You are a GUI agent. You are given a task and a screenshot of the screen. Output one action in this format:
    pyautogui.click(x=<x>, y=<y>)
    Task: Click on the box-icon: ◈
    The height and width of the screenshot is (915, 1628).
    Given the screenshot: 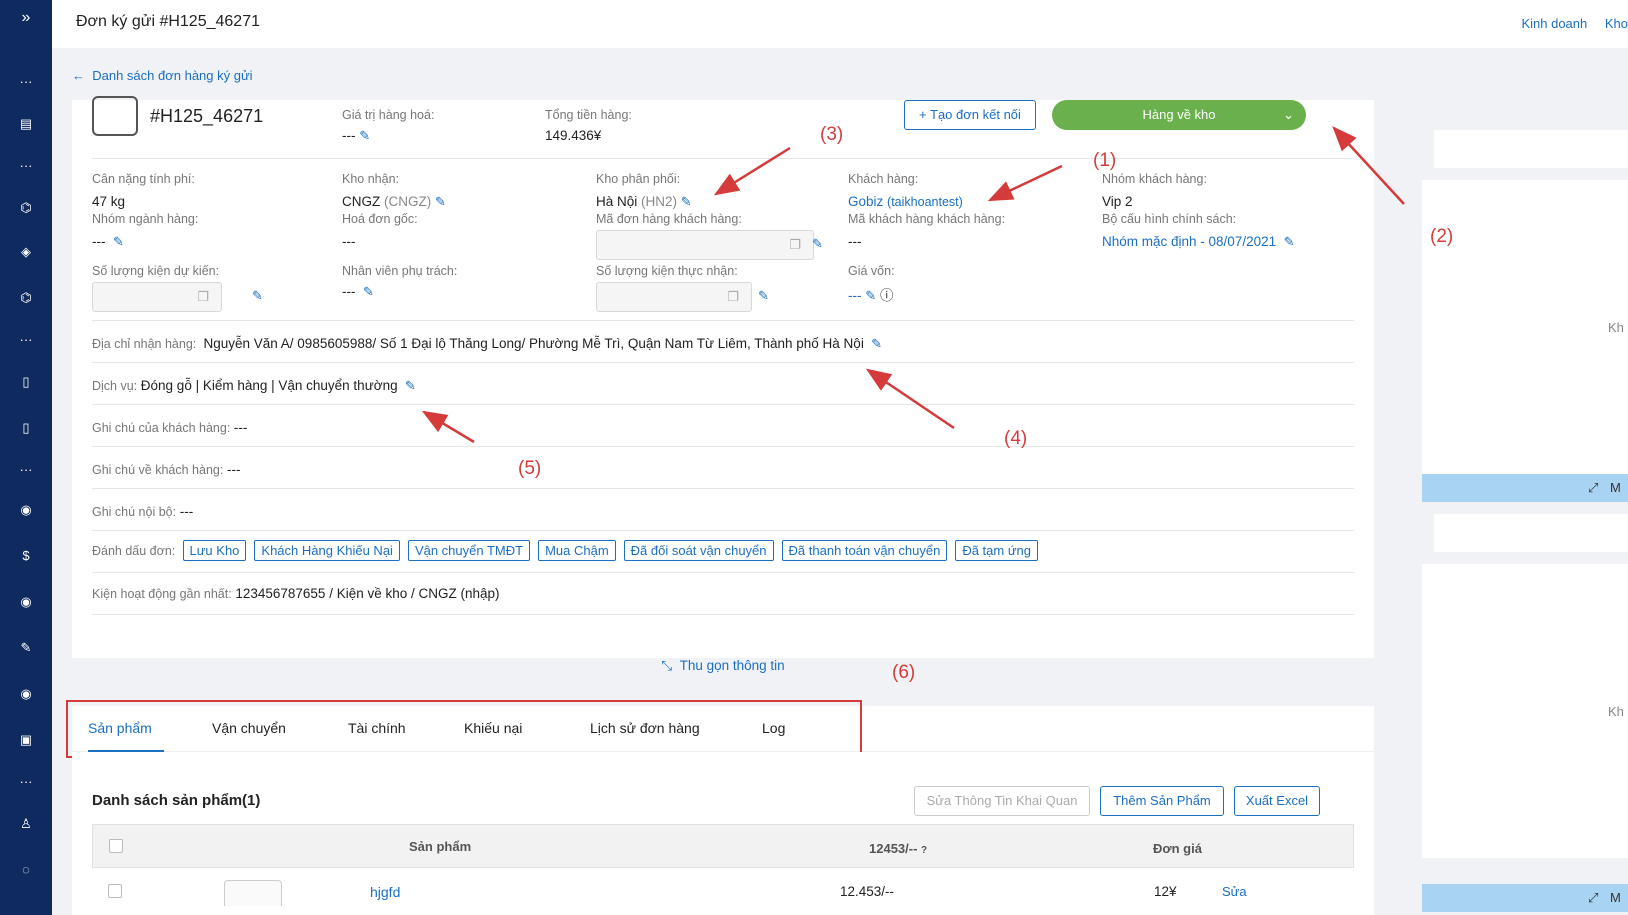 What is the action you would take?
    pyautogui.click(x=26, y=252)
    